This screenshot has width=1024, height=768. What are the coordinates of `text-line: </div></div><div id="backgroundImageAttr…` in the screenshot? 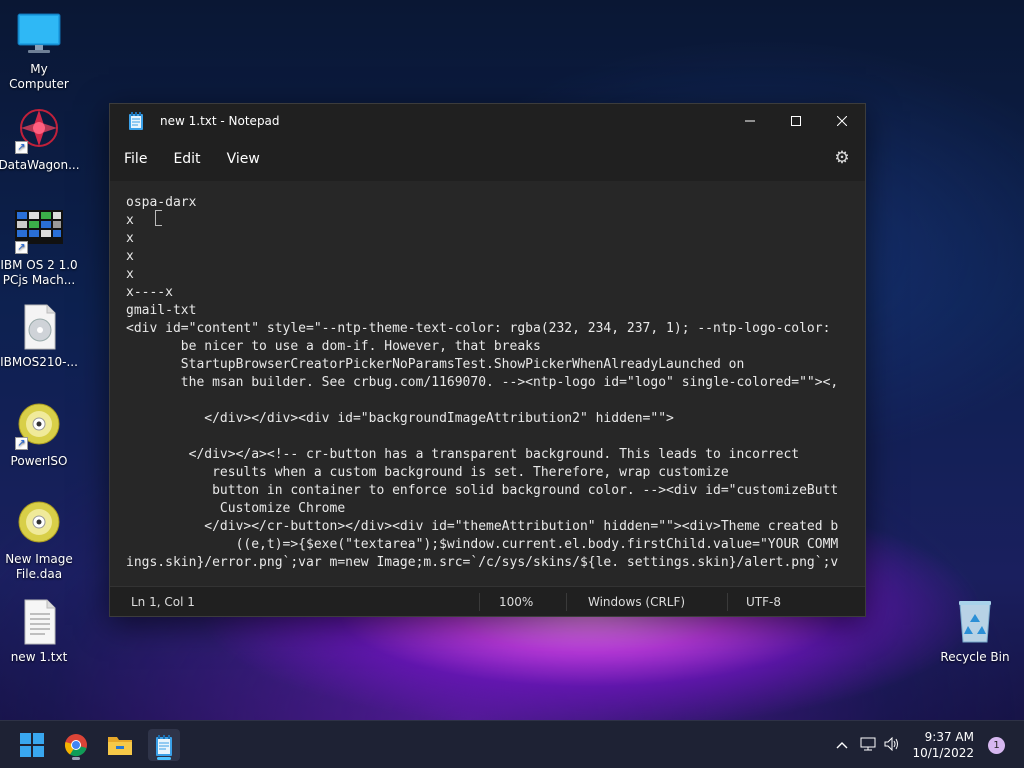 It's located at (400, 418).